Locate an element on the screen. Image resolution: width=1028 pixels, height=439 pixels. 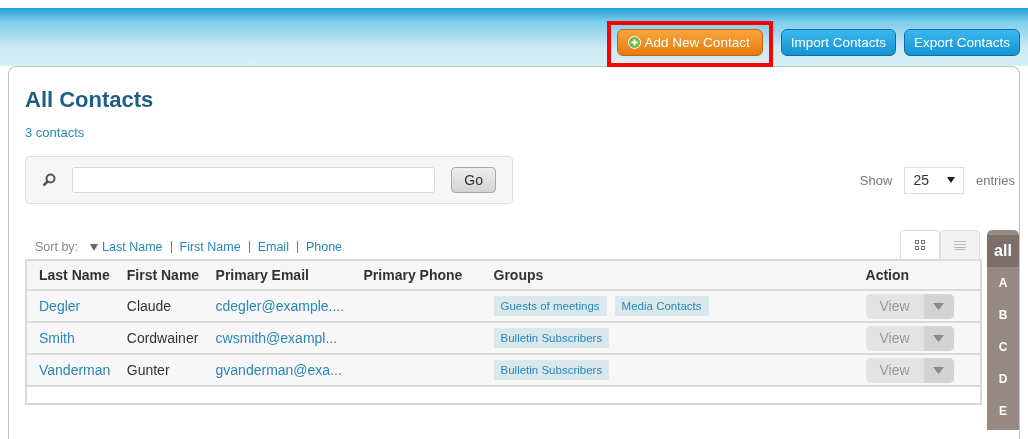
grid-icon is located at coordinates (920, 245).